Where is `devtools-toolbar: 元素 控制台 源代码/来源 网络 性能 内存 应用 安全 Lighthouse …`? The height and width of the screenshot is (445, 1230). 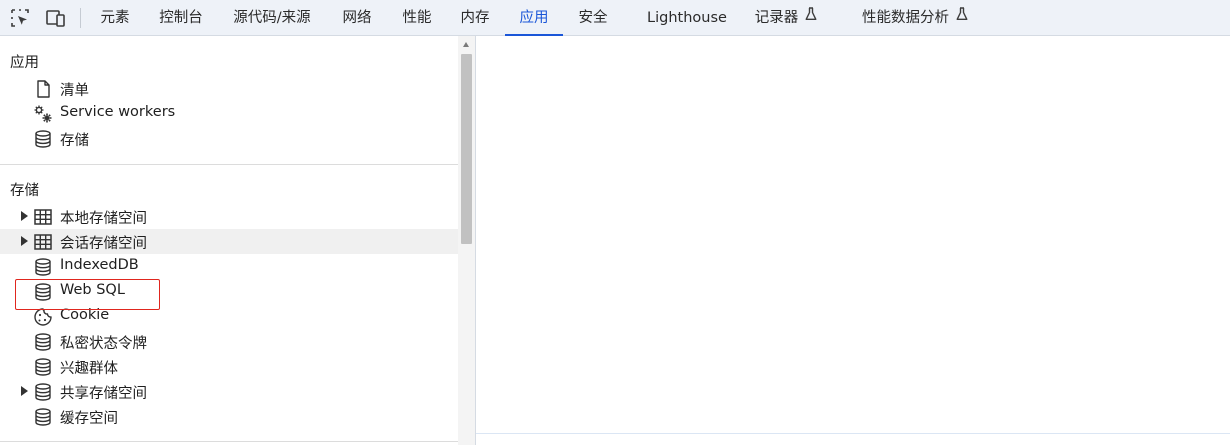 devtools-toolbar: 元素 控制台 源代码/来源 网络 性能 内存 应用 安全 Lighthouse … is located at coordinates (615, 18).